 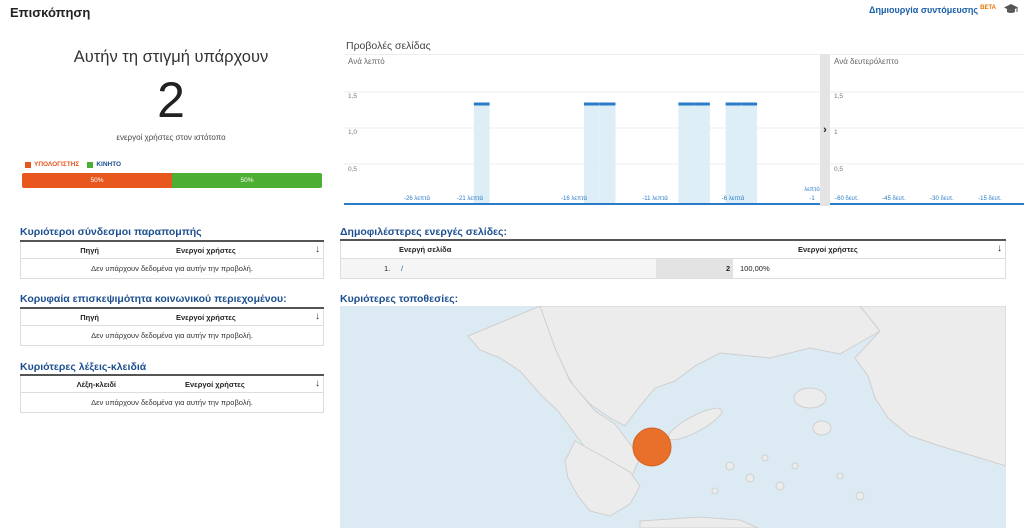 What do you see at coordinates (733, 198) in the screenshot?
I see `minute-x-label: -6 λεπτά` at bounding box center [733, 198].